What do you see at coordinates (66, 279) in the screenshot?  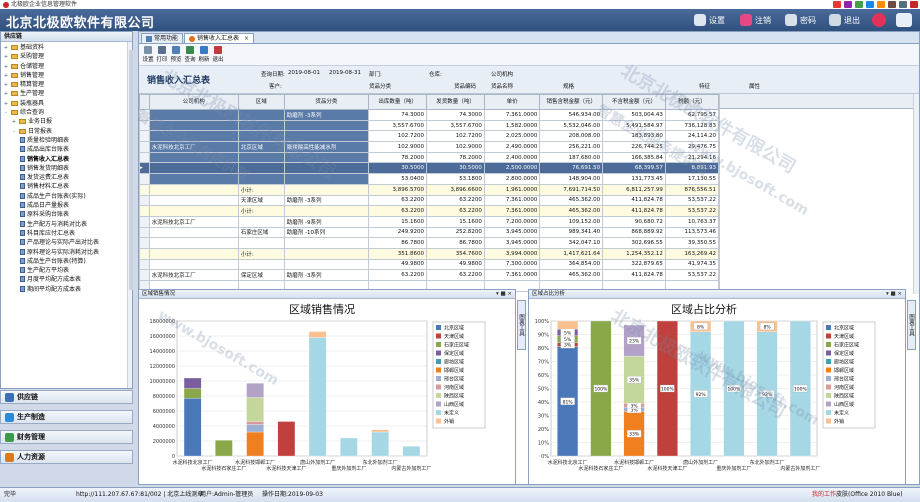 I see `nav-item: 月度平均配方成本表` at bounding box center [66, 279].